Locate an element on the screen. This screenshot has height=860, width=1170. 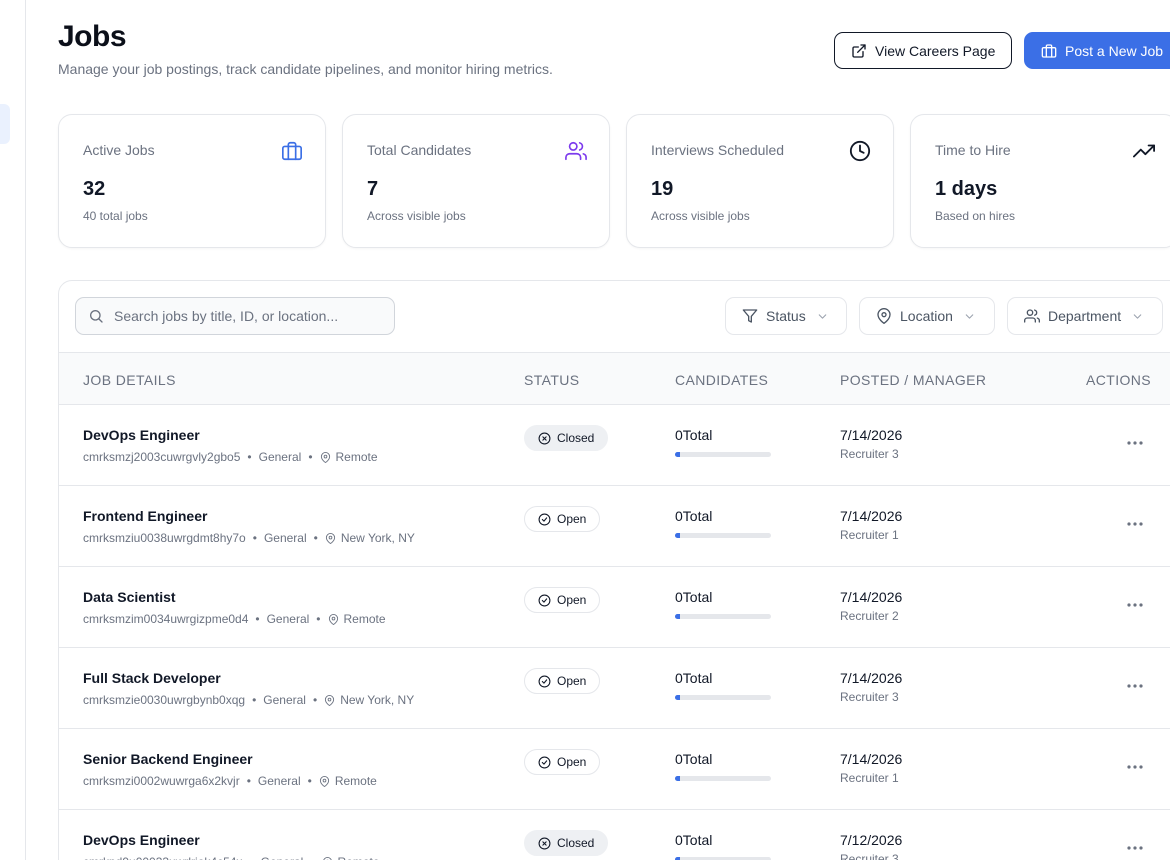
sidebar-item-active is located at coordinates (5, 124).